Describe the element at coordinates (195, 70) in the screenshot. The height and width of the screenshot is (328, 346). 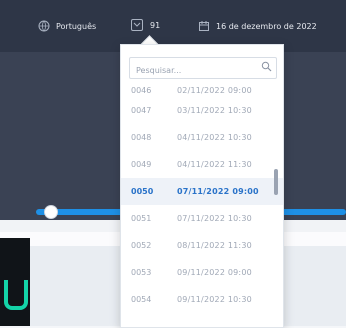
I see `search-input` at that location.